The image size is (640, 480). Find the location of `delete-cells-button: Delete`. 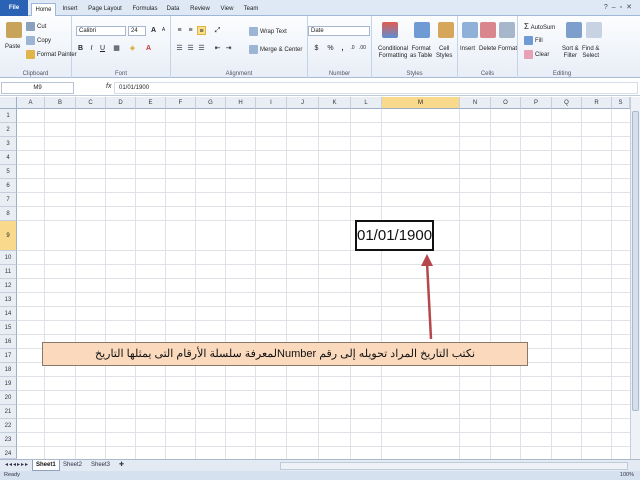

delete-cells-button: Delete is located at coordinates (487, 49).